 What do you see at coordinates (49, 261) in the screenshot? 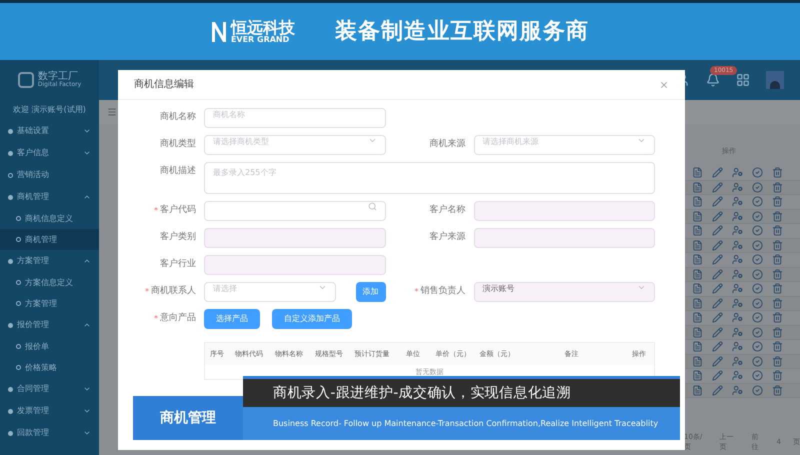
I see `menu-item: 方案管理` at bounding box center [49, 261].